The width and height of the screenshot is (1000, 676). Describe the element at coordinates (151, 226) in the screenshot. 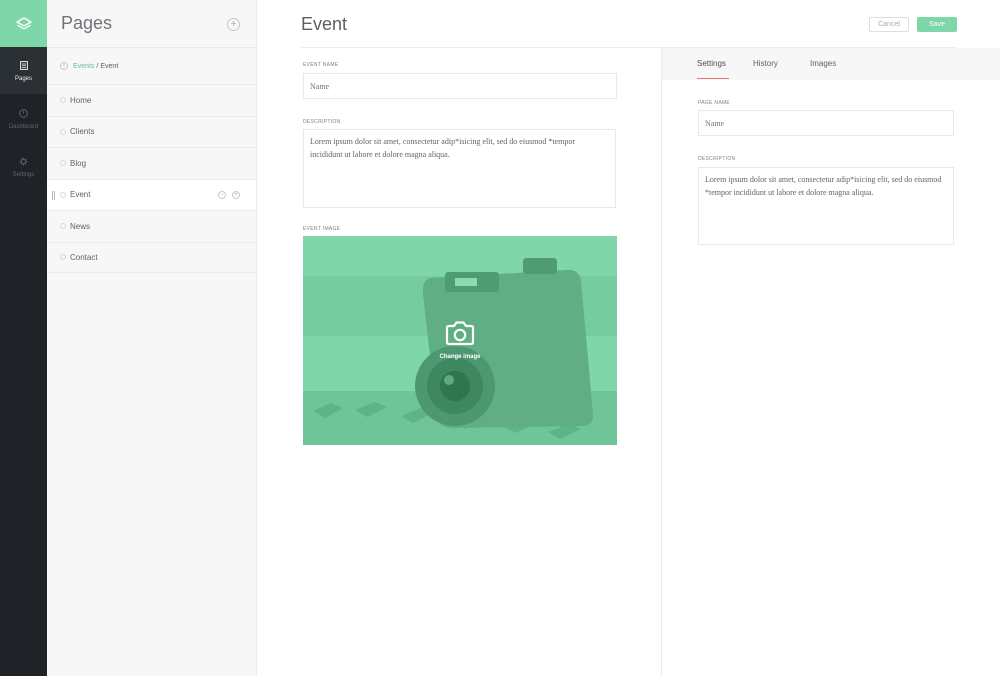

I see `list-item: News` at that location.